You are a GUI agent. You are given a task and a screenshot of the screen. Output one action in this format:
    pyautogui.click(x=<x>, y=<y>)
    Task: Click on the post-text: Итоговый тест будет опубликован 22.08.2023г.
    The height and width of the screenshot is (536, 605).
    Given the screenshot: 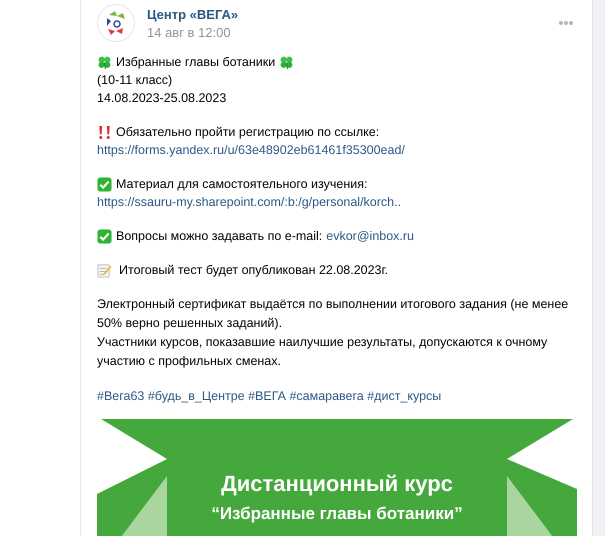 What is the action you would take?
    pyautogui.click(x=253, y=270)
    